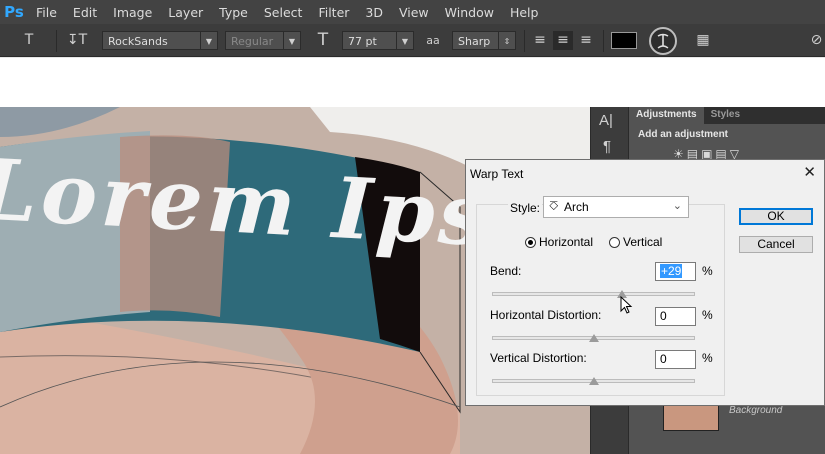  What do you see at coordinates (469, 12) in the screenshot?
I see `menu-window: Window` at bounding box center [469, 12].